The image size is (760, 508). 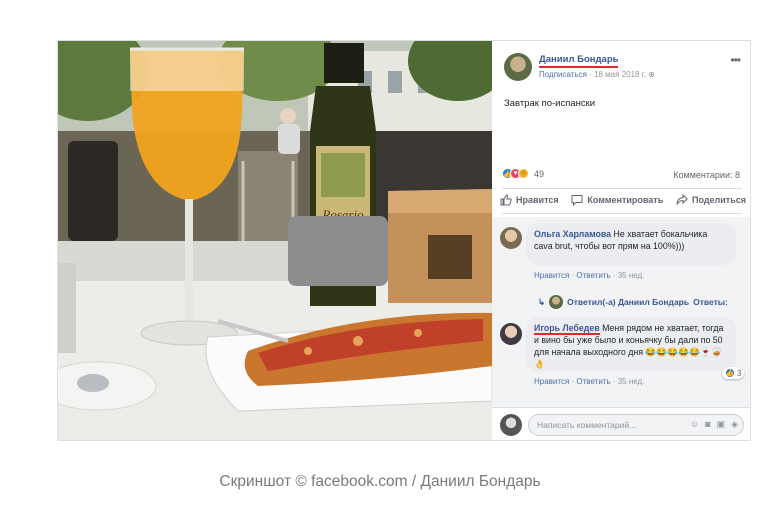 What do you see at coordinates (572, 234) in the screenshot?
I see `commenter-name: Ольга Харламова` at bounding box center [572, 234].